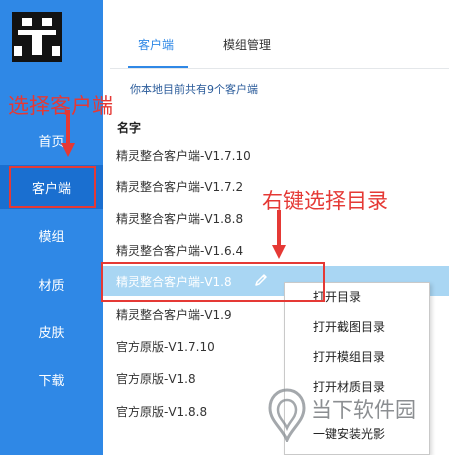  Describe the element at coordinates (180, 219) in the screenshot. I see `client-name: 精灵整合客户端-V1.8.8` at that location.